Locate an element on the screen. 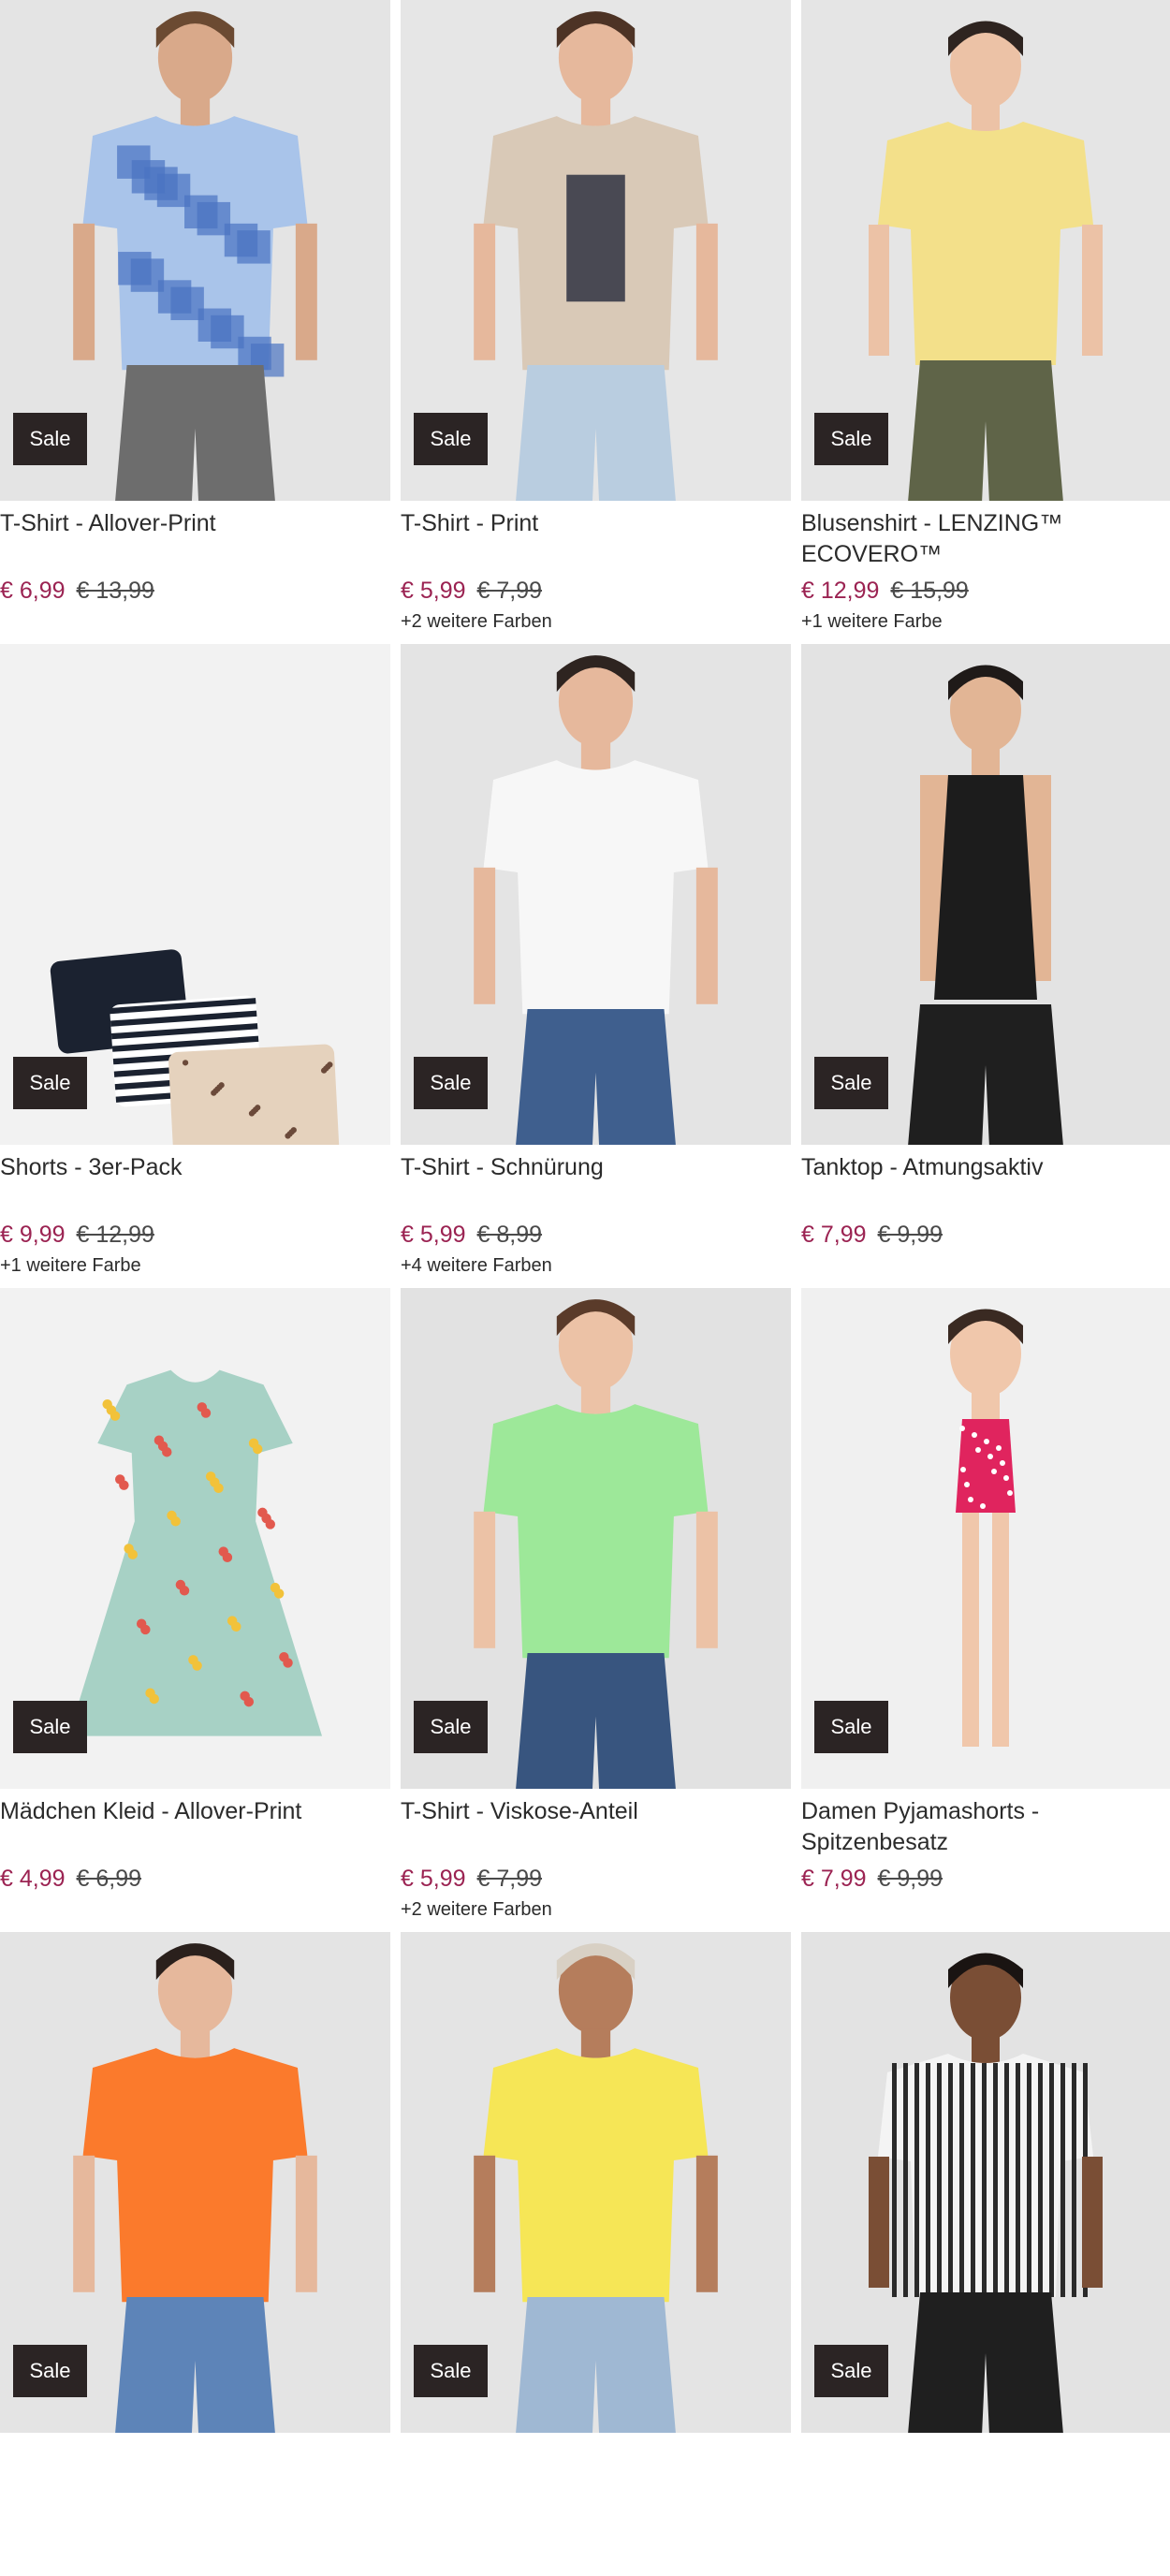 The width and height of the screenshot is (1170, 2576). original-price: € 8,99 is located at coordinates (509, 1235).